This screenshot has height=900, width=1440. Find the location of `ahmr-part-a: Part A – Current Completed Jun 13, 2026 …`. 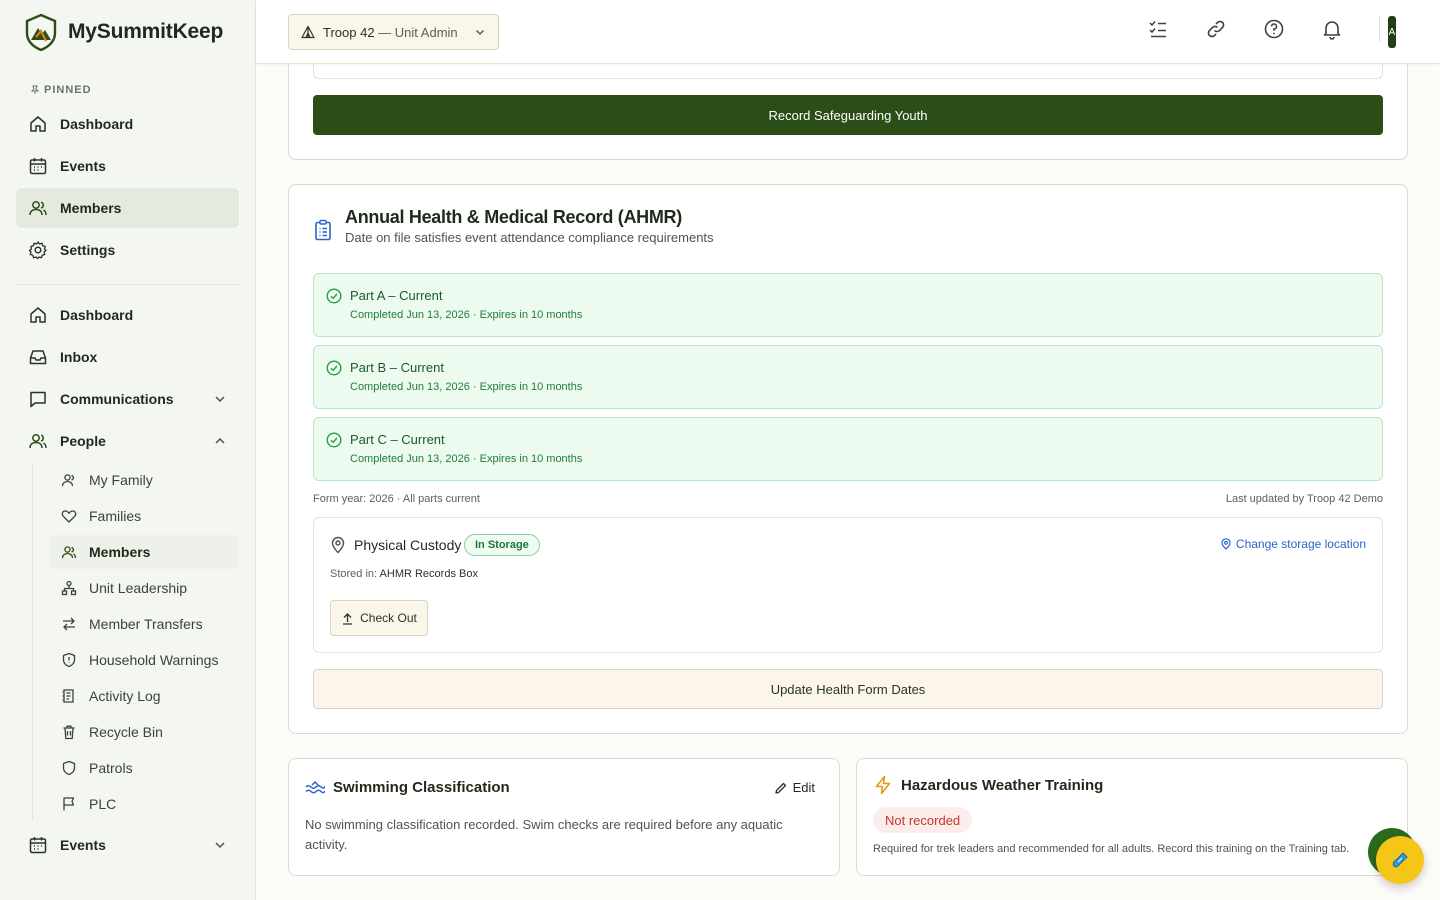

ahmr-part-a: Part A – Current Completed Jun 13, 2026 … is located at coordinates (848, 305).